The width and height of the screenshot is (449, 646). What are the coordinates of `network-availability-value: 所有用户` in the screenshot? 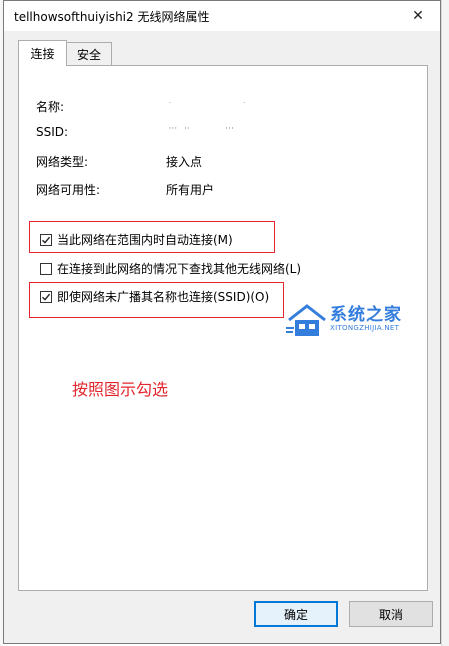 It's located at (190, 190).